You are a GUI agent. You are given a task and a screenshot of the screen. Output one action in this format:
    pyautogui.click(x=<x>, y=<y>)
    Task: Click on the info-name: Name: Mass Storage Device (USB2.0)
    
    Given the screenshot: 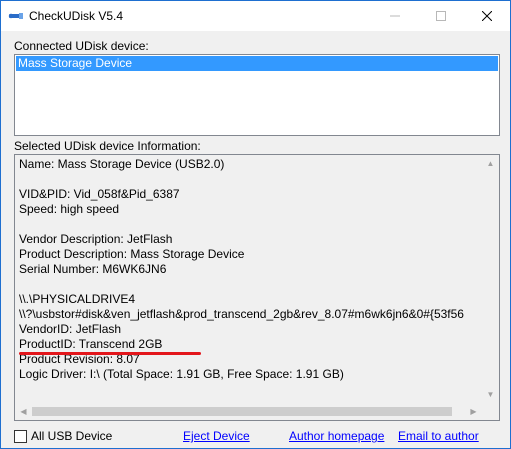 What is the action you would take?
    pyautogui.click(x=122, y=164)
    